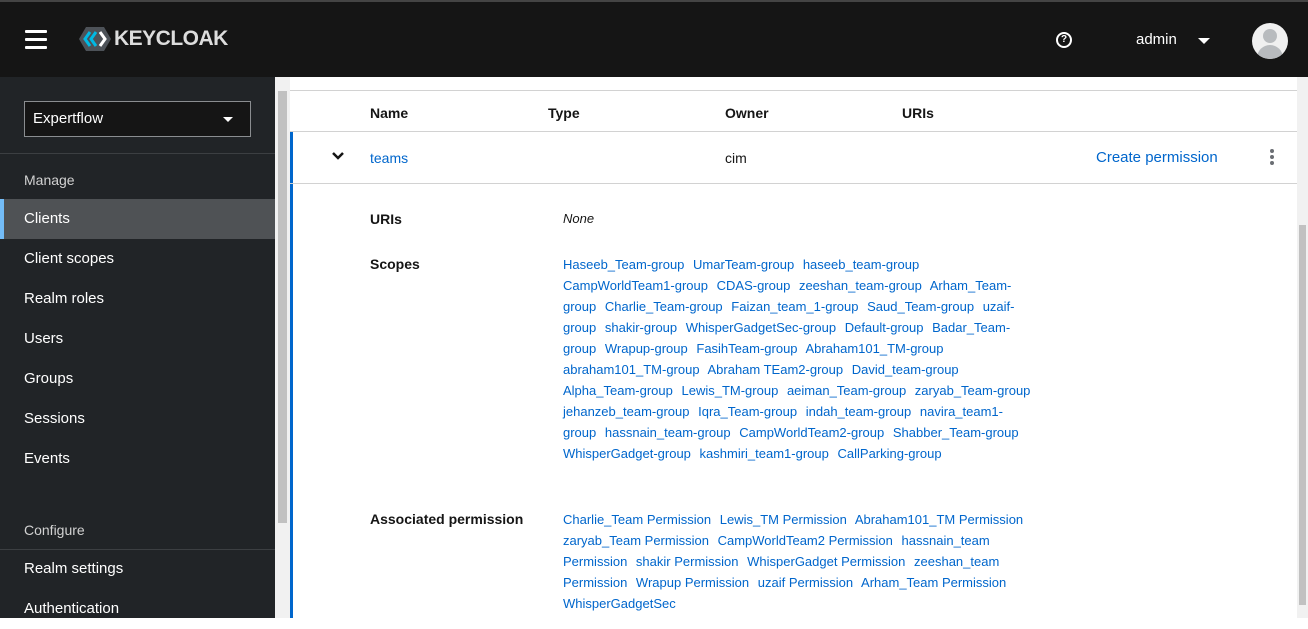  I want to click on user-dropdown: admin, so click(1156, 39).